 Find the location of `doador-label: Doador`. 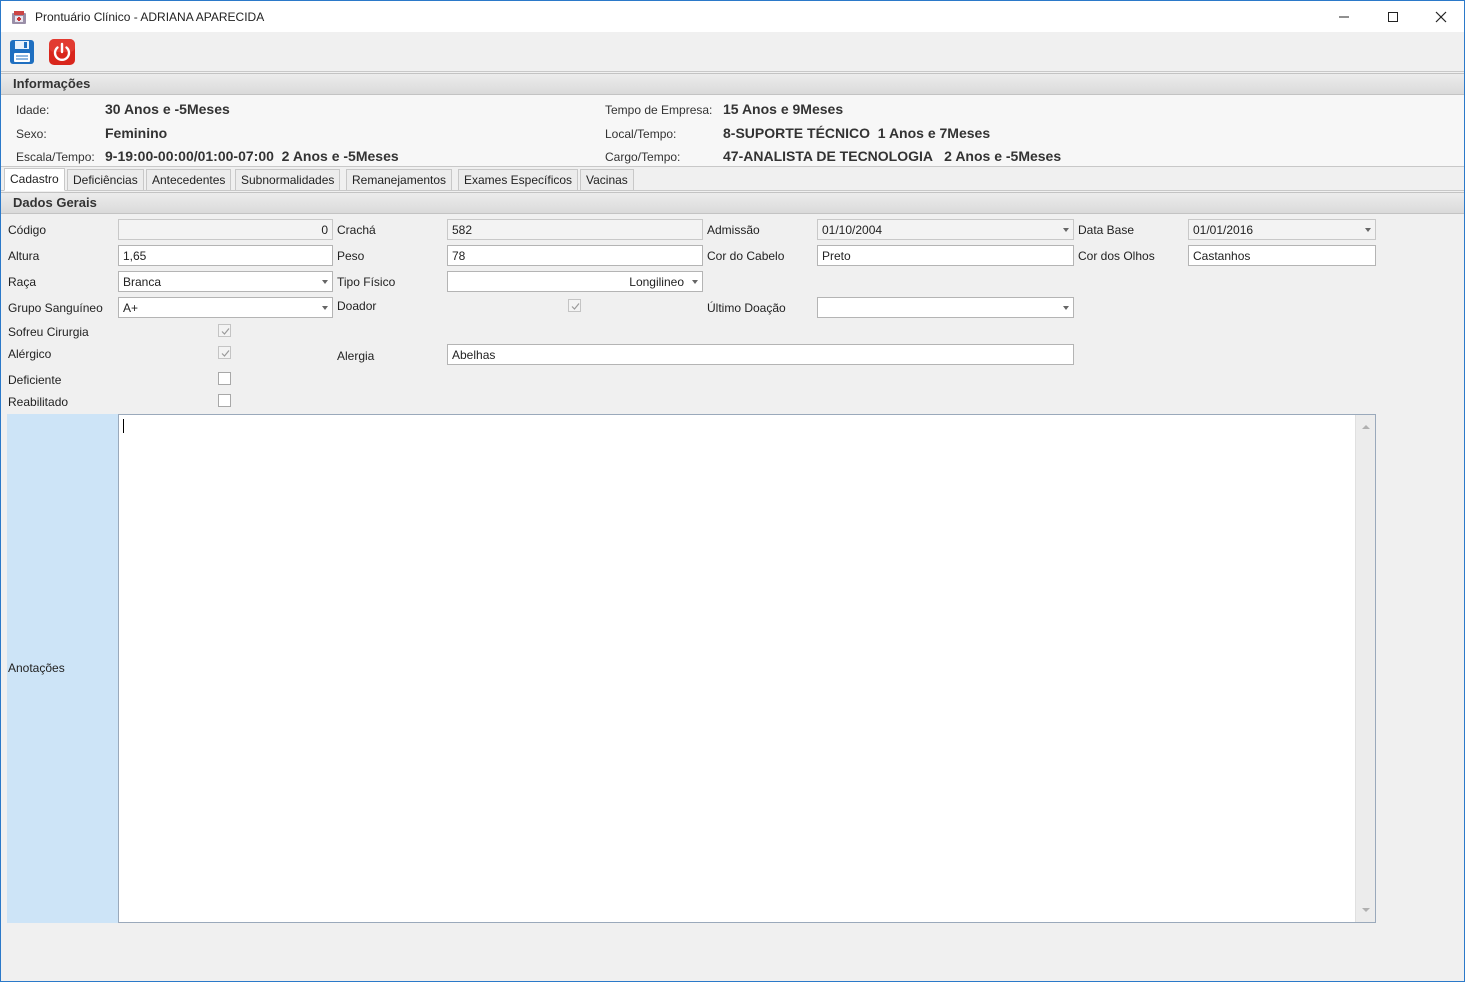

doador-label: Doador is located at coordinates (357, 306).